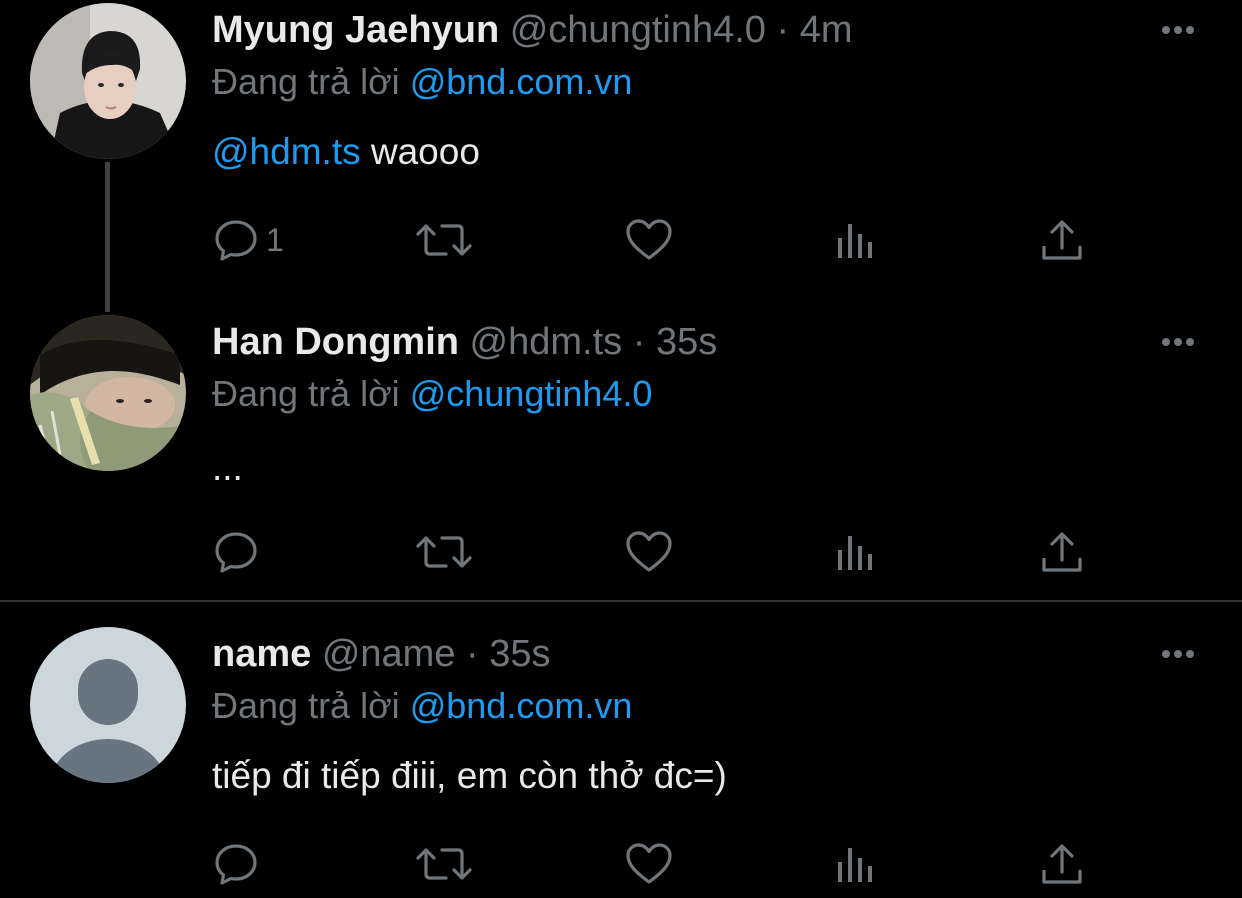 This screenshot has width=1242, height=898. I want to click on action-bar: 1, so click(652, 240).